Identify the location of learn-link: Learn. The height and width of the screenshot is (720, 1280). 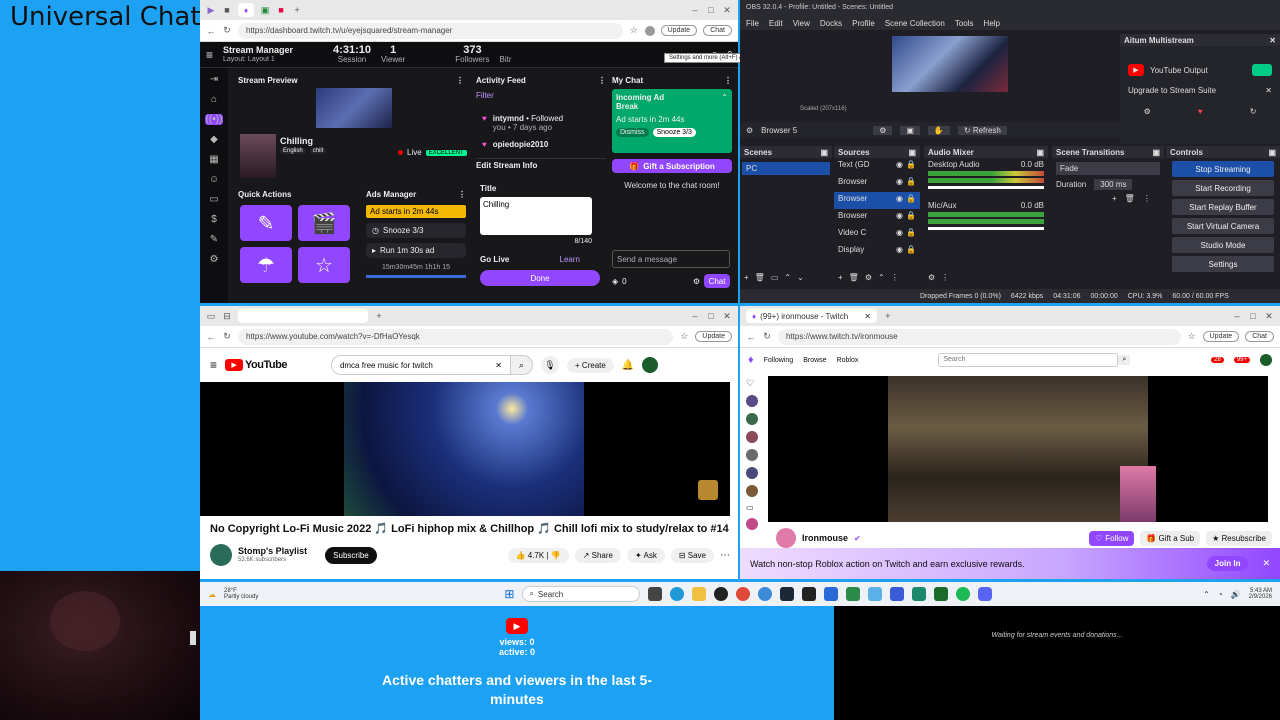
(570, 259).